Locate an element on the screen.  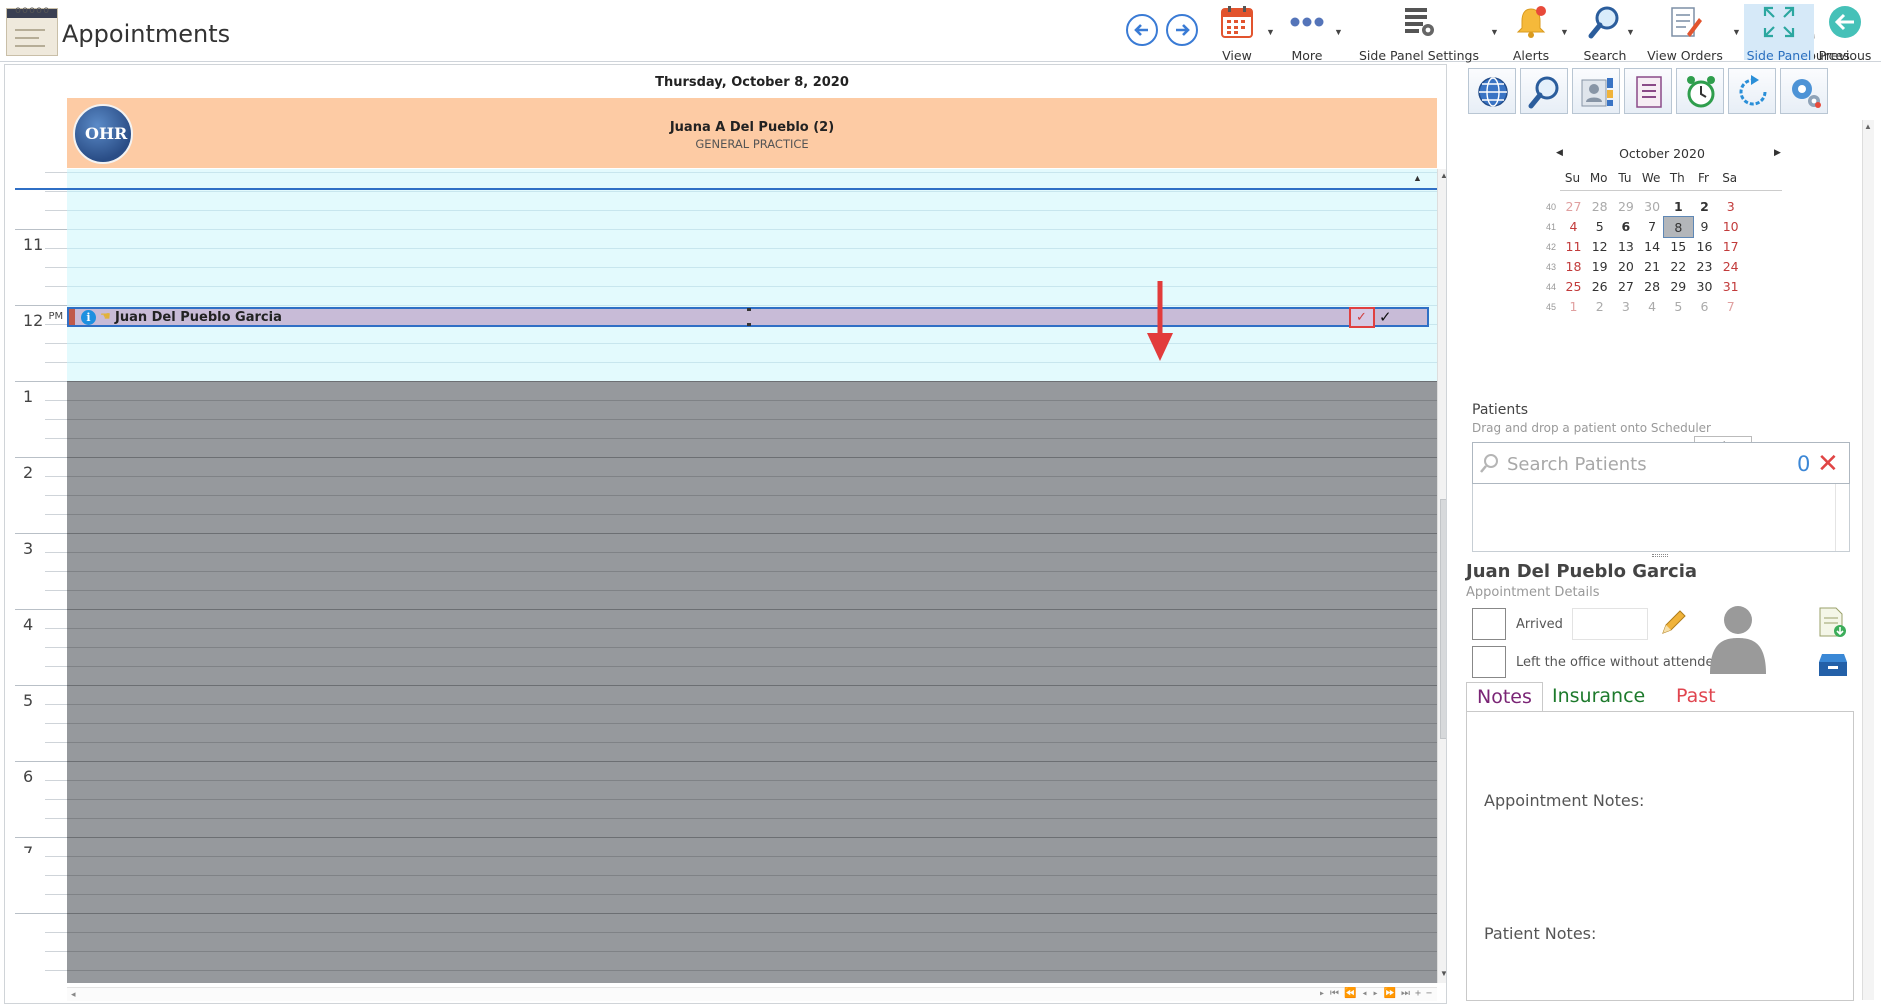
appointments-app-icon: ooooo is located at coordinates (32, 30).